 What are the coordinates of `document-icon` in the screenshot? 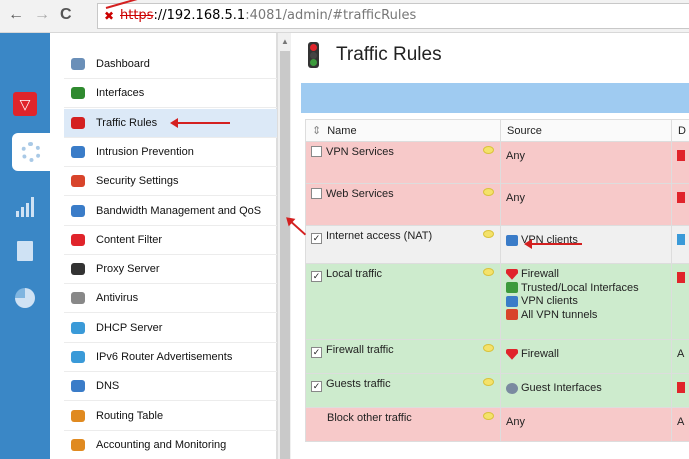 It's located at (25, 251).